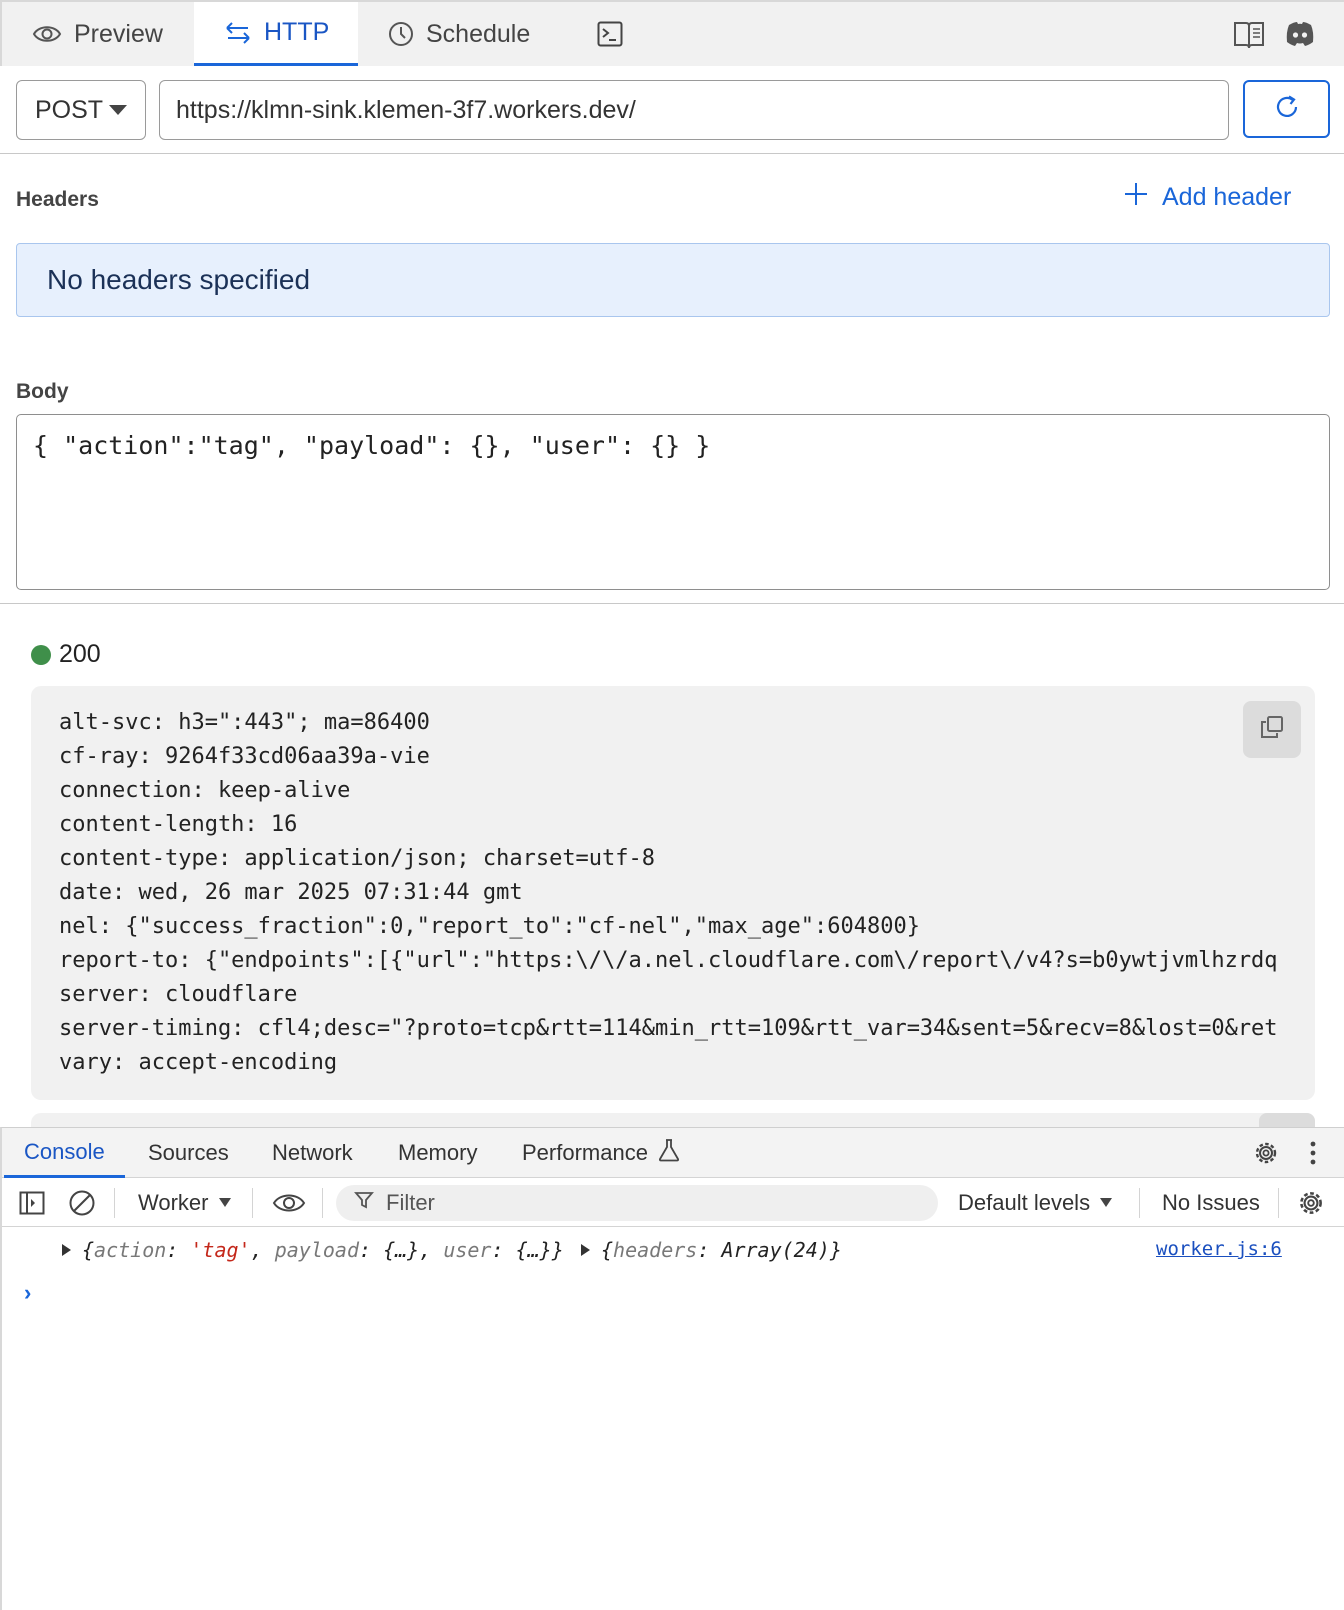 The height and width of the screenshot is (1610, 1344). What do you see at coordinates (637, 1203) in the screenshot?
I see `console-filter-input: Filter` at bounding box center [637, 1203].